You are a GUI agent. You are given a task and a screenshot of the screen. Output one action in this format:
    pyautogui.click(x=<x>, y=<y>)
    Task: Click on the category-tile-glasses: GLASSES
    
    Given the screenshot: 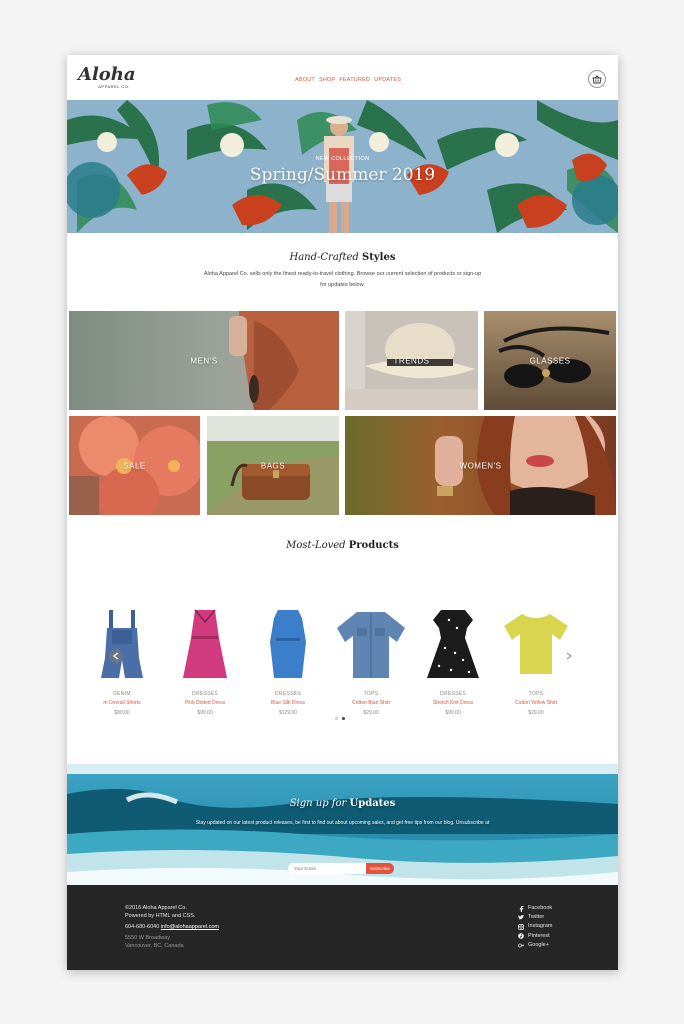 What is the action you would take?
    pyautogui.click(x=550, y=360)
    